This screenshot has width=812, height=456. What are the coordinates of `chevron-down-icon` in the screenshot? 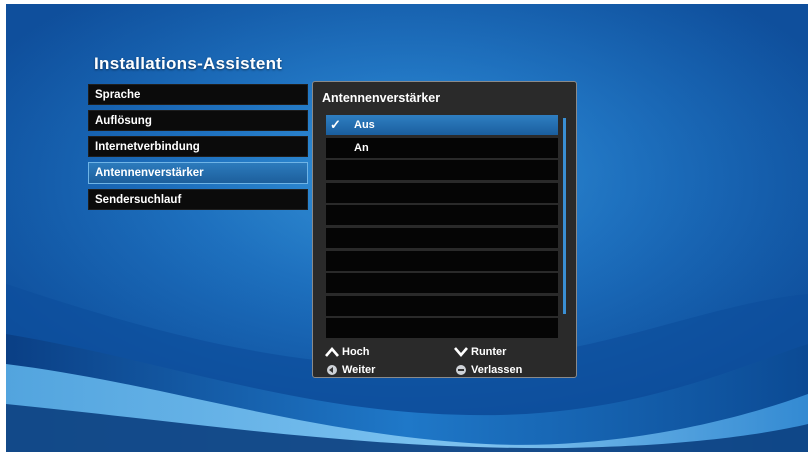 It's located at (461, 352).